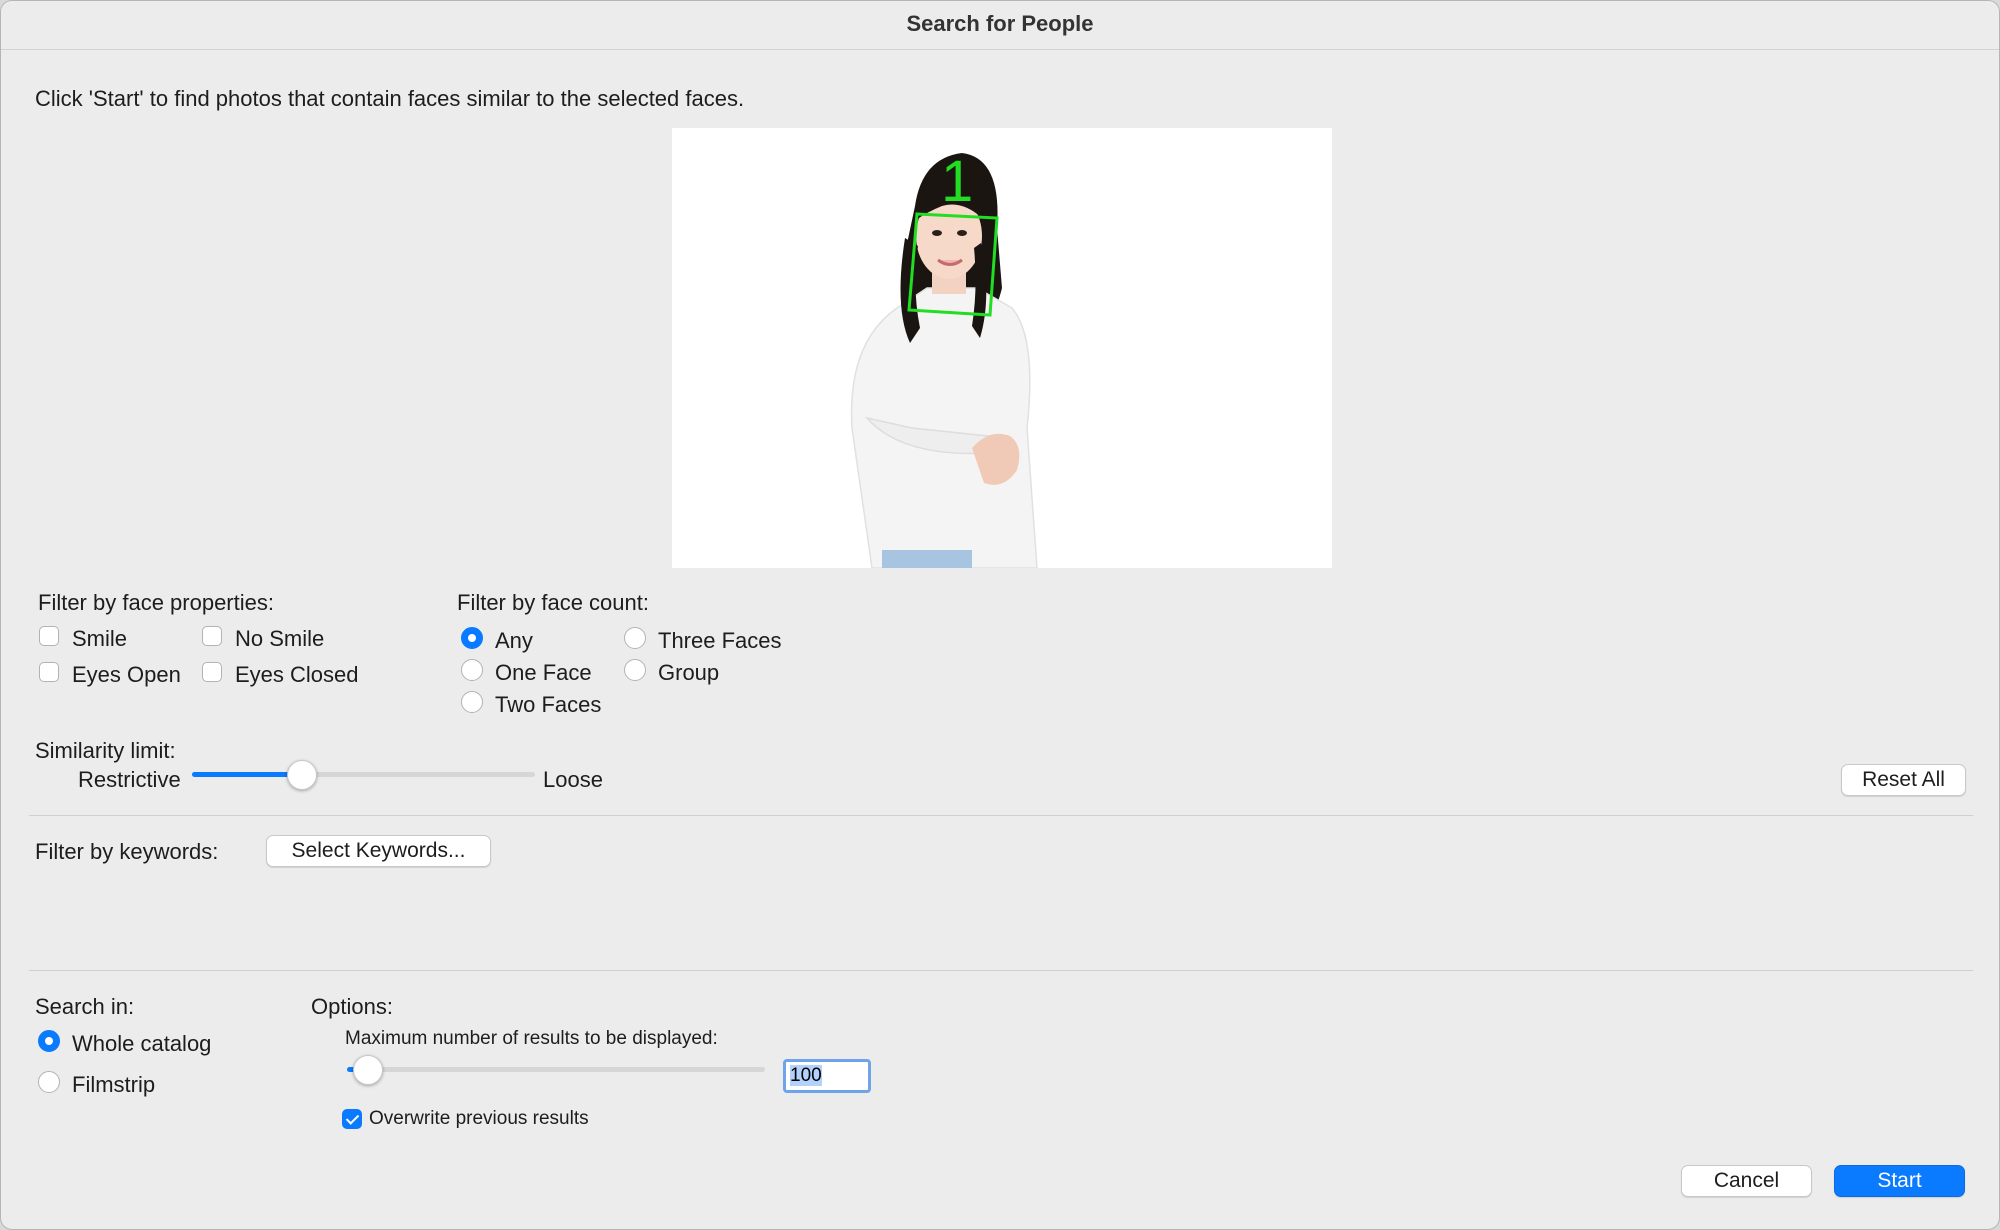 This screenshot has width=2000, height=1230. Describe the element at coordinates (49, 636) in the screenshot. I see `smile-checkbox` at that location.